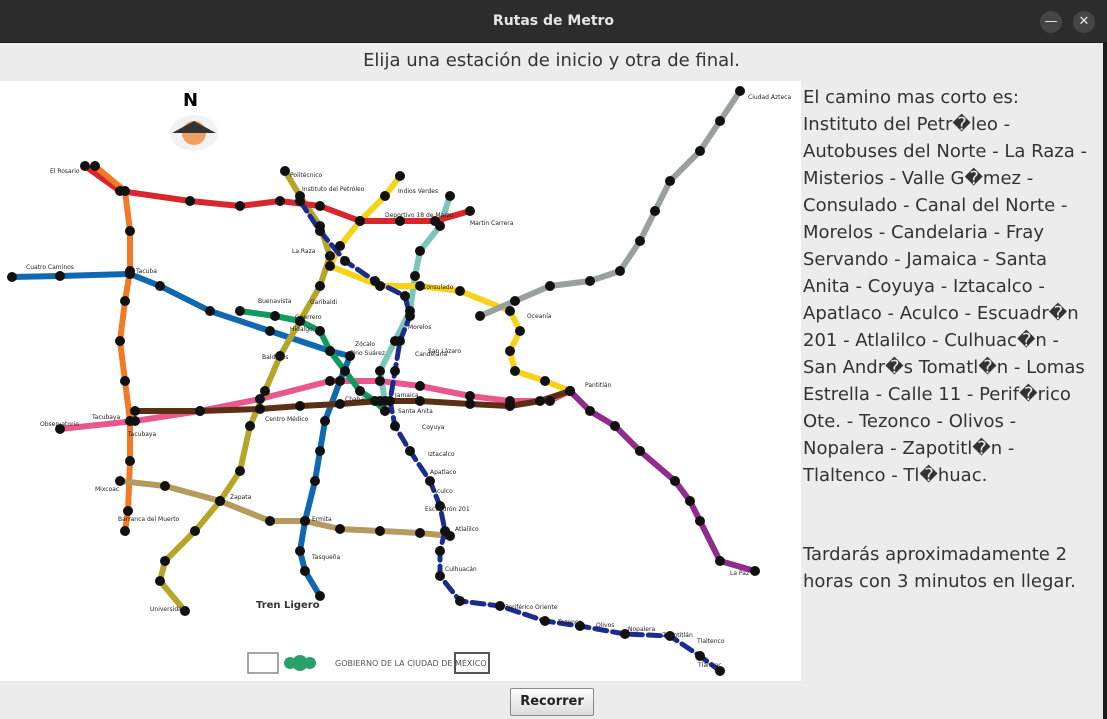 Image resolution: width=1107 pixels, height=719 pixels. I want to click on close-button: ✕, so click(1084, 22).